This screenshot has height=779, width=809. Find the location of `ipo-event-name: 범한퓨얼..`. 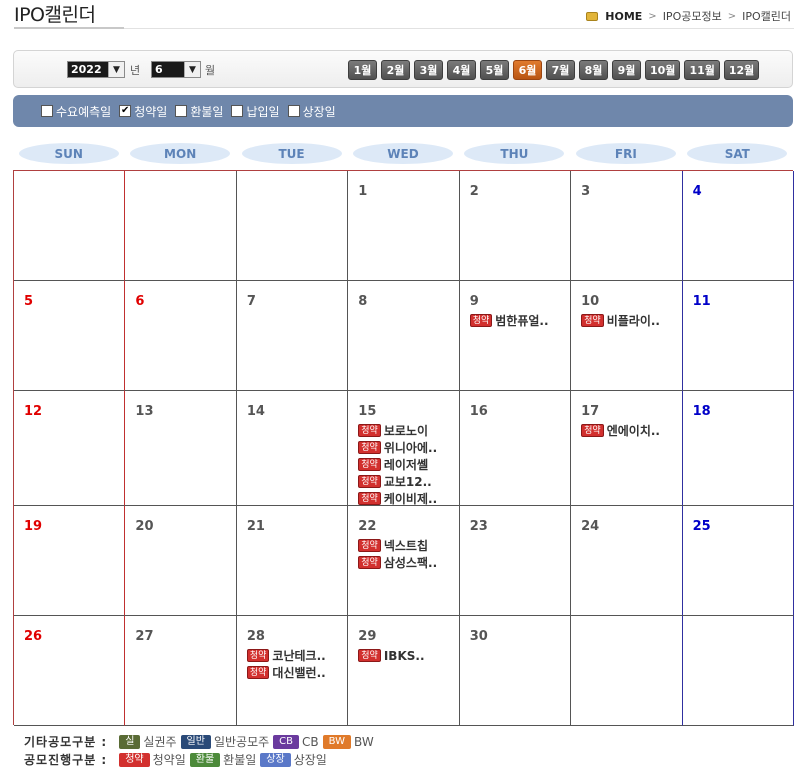

ipo-event-name: 범한퓨얼.. is located at coordinates (521, 320).